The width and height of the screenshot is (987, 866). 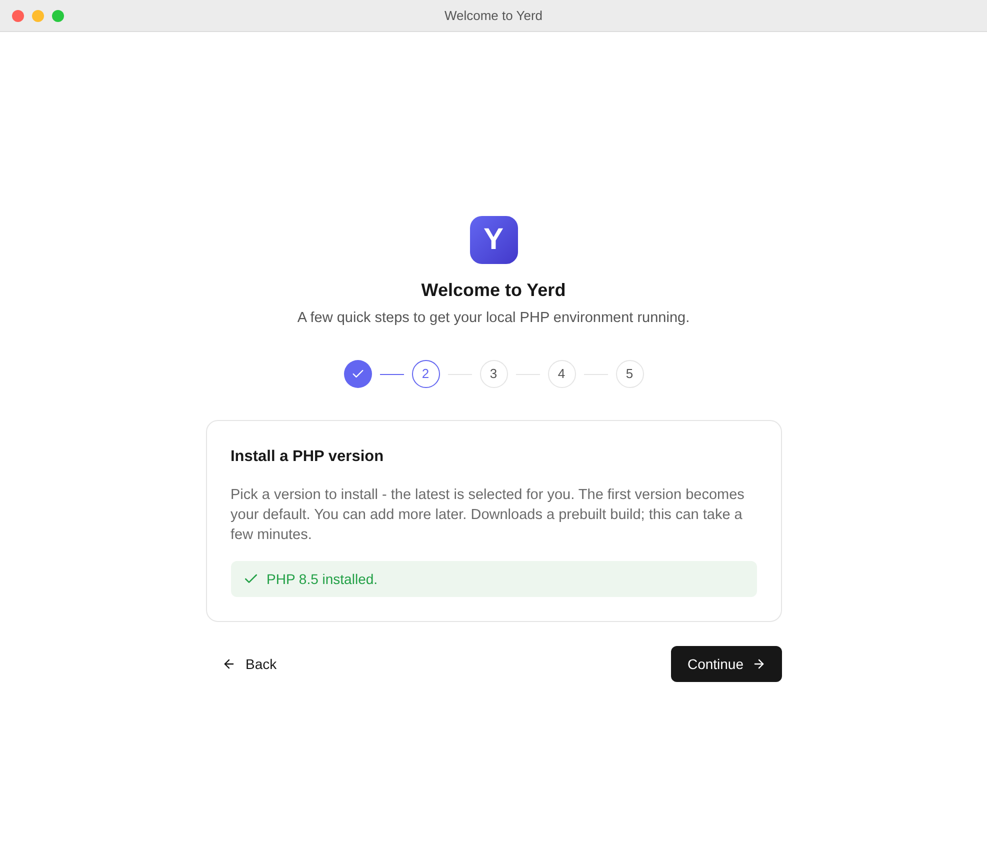 What do you see at coordinates (307, 457) in the screenshot?
I see `card-title: Install a PHP version` at bounding box center [307, 457].